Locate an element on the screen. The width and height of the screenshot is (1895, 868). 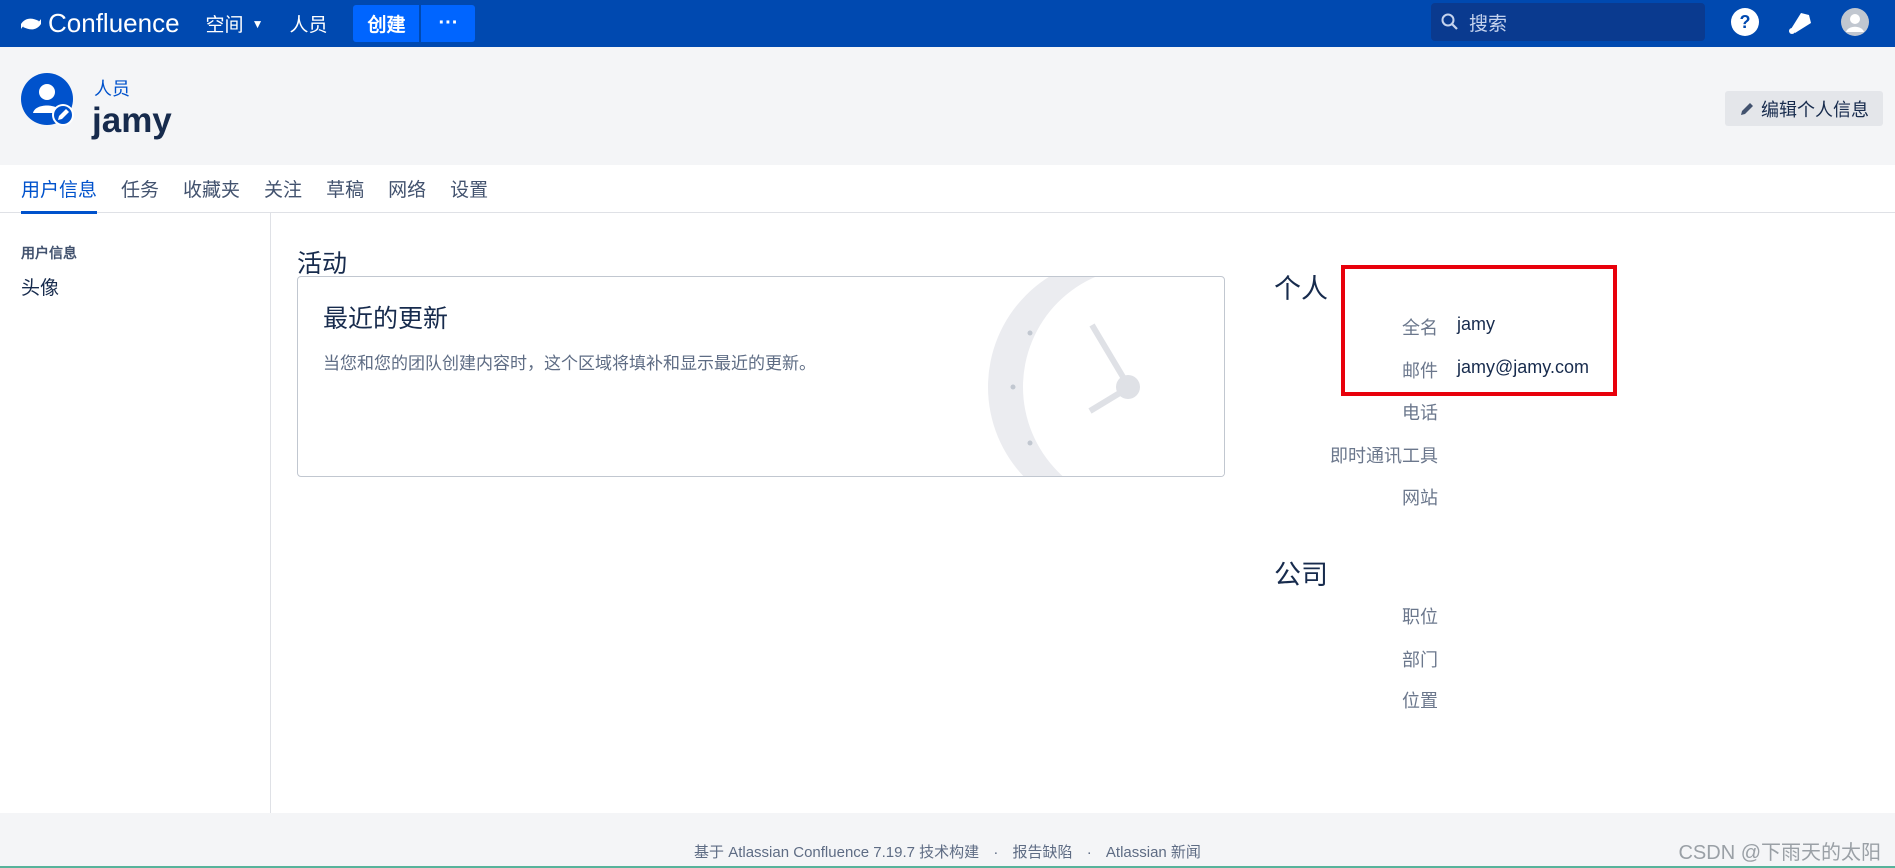
pencil-icon is located at coordinates (1747, 108).